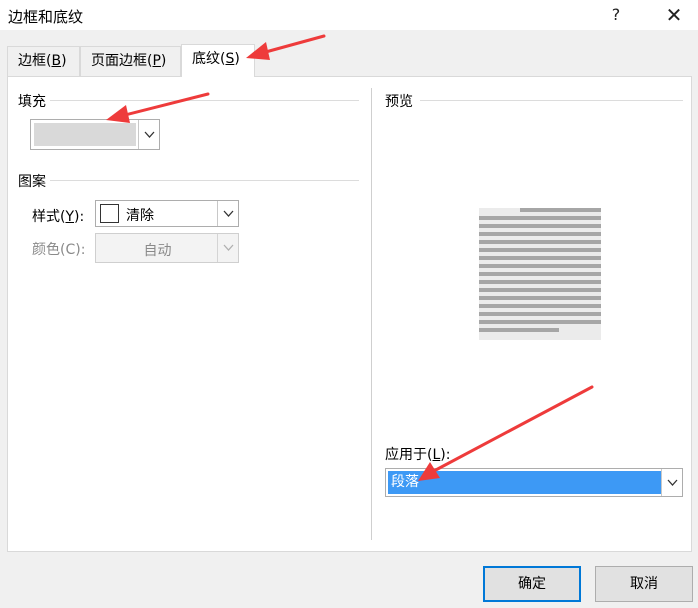  I want to click on cancel-button: 取消, so click(644, 584).